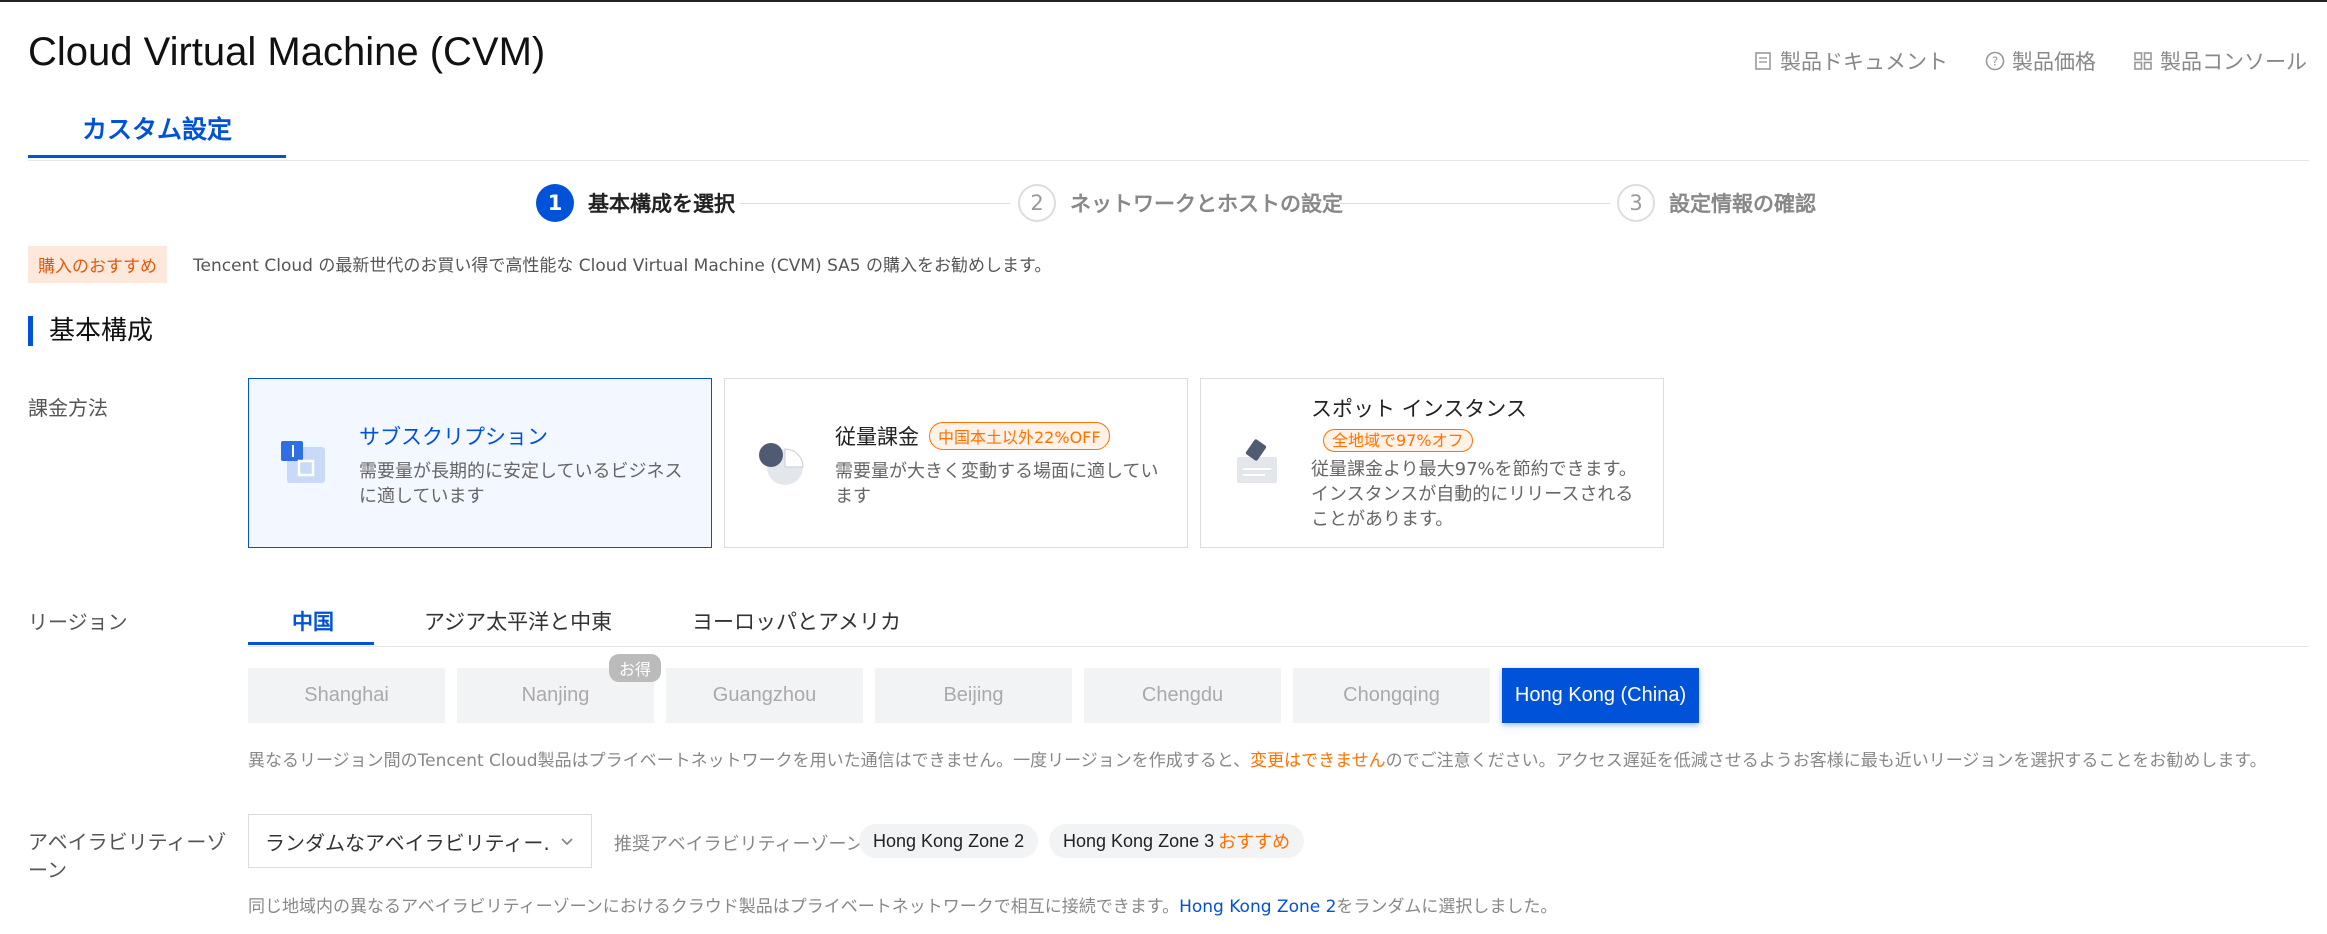 The width and height of the screenshot is (2327, 934). Describe the element at coordinates (1447, 907) in the screenshot. I see `az-note-after: をランダムに選択しました。` at that location.